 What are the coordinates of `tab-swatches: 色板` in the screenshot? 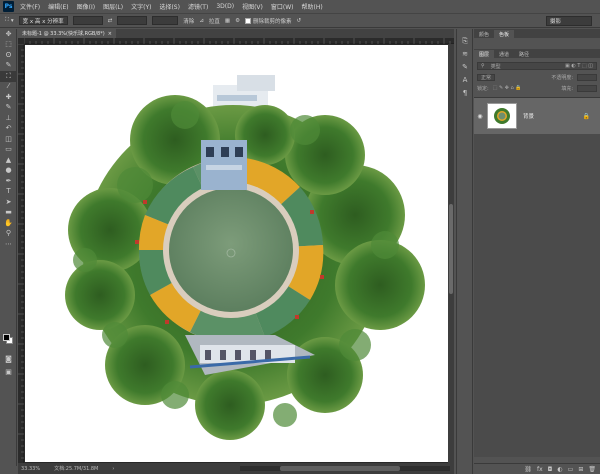 It's located at (504, 34).